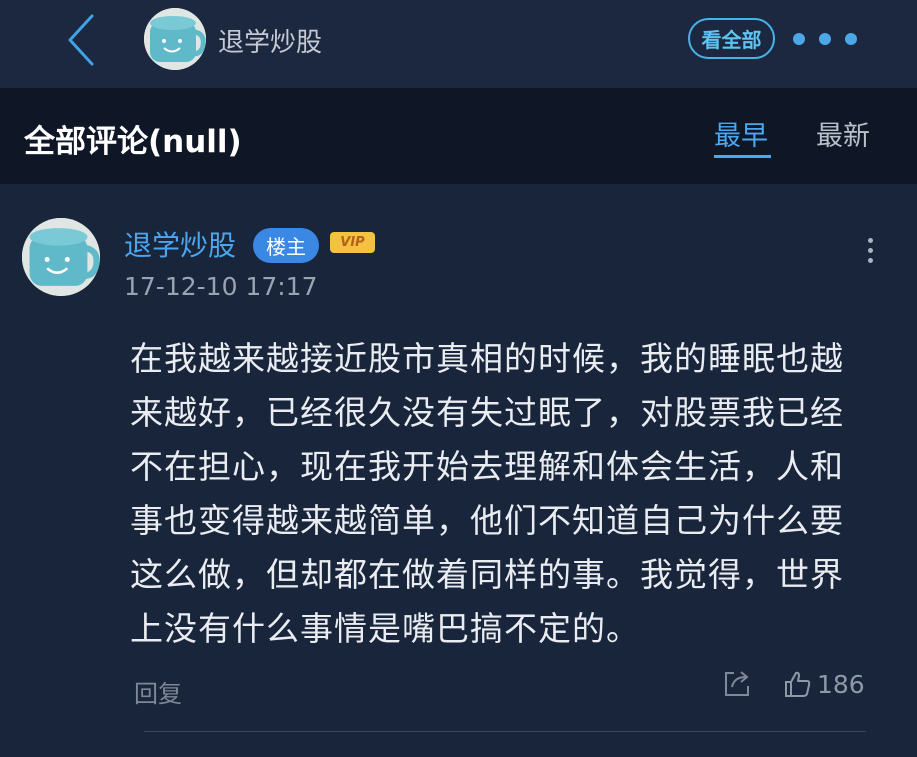 The height and width of the screenshot is (757, 917). I want to click on thumbs-up-icon, so click(798, 684).